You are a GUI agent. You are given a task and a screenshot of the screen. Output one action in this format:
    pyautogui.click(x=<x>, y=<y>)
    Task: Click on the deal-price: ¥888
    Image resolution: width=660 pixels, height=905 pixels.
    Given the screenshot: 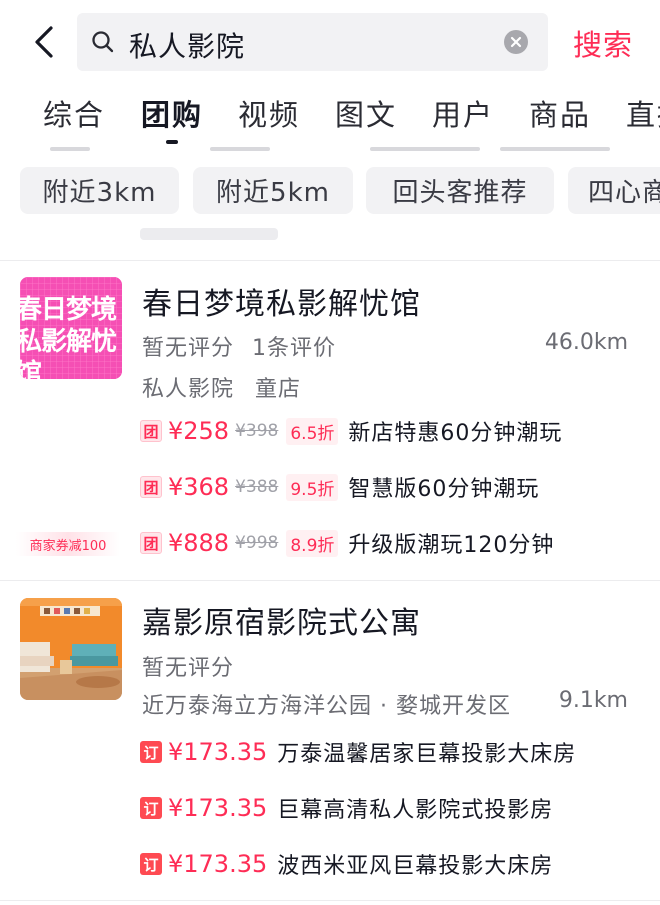 What is the action you would take?
    pyautogui.click(x=199, y=543)
    